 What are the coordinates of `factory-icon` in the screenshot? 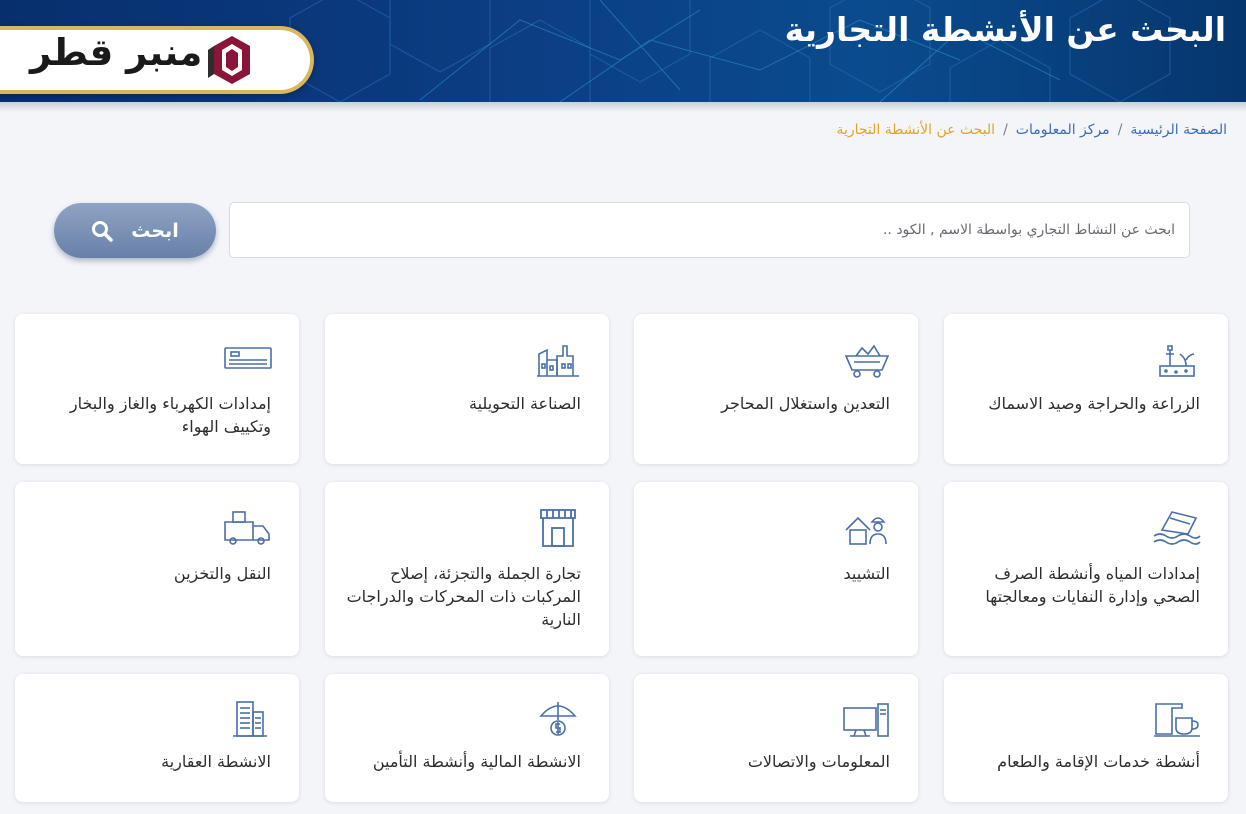 It's located at (558, 361).